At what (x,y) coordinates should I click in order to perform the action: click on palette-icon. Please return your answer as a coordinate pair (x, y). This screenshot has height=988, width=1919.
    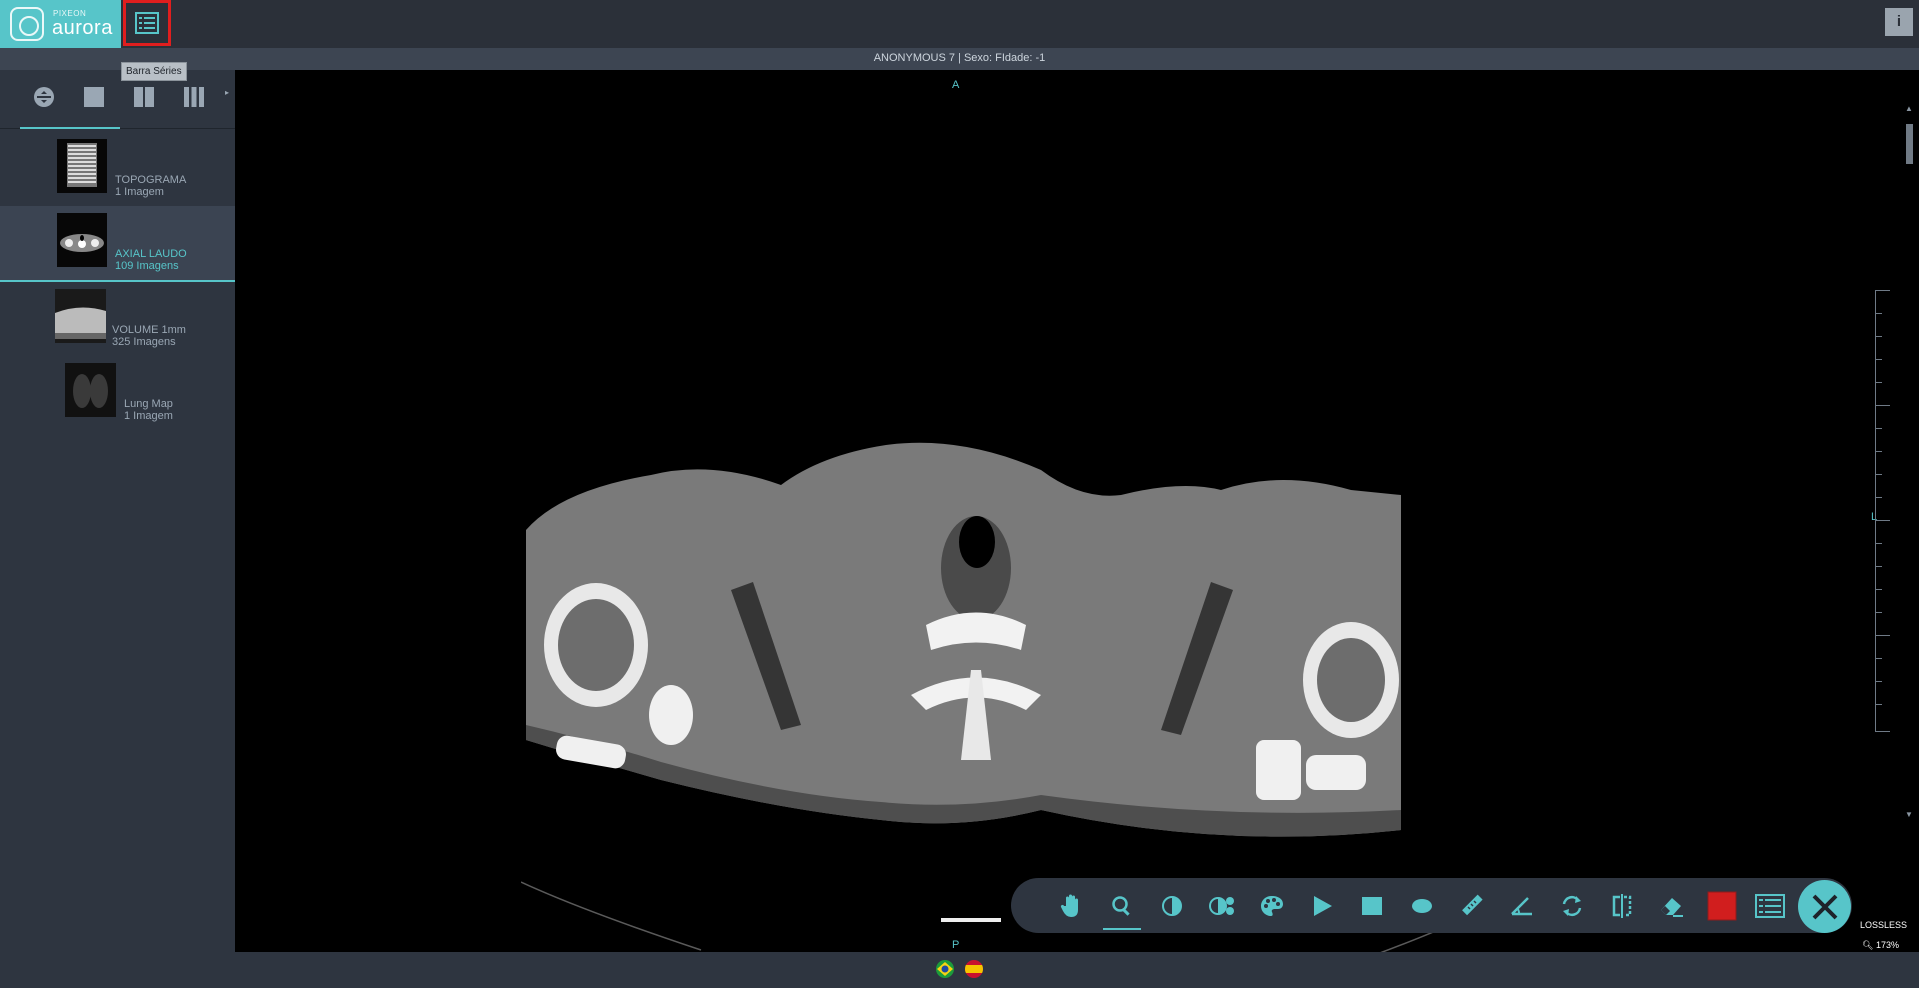
    Looking at the image, I should click on (1272, 905).